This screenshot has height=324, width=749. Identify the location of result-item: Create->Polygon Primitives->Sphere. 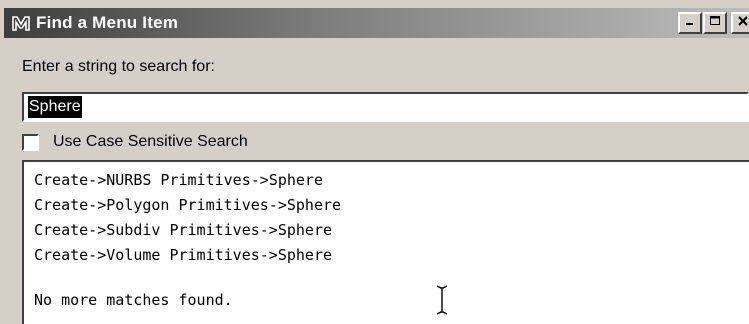
(391, 205).